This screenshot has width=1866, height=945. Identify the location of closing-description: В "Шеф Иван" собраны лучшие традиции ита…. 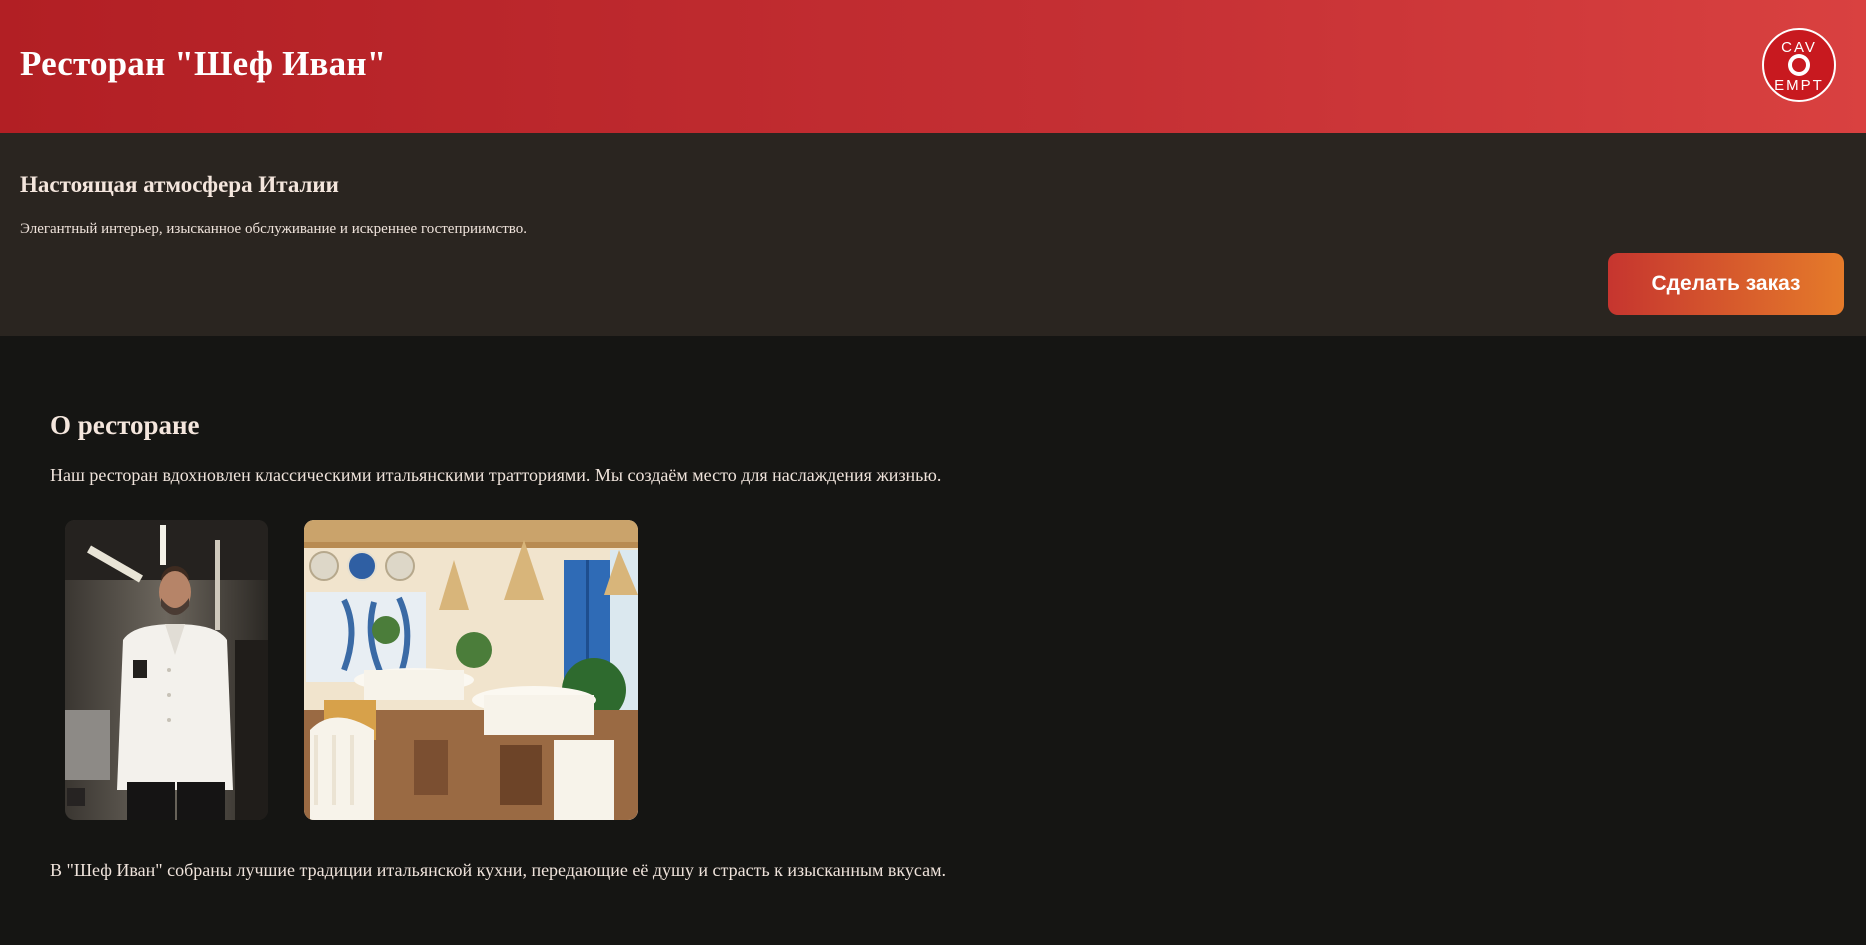
(498, 870).